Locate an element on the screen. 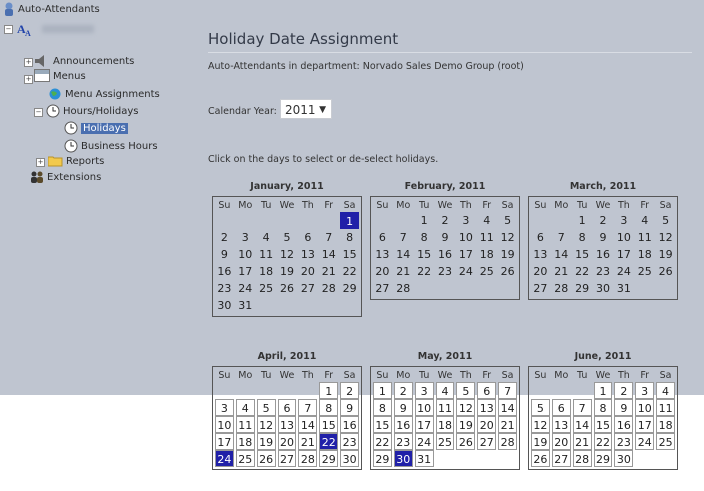 This screenshot has height=491, width=704. holiday-day-cell: 22 is located at coordinates (329, 441).